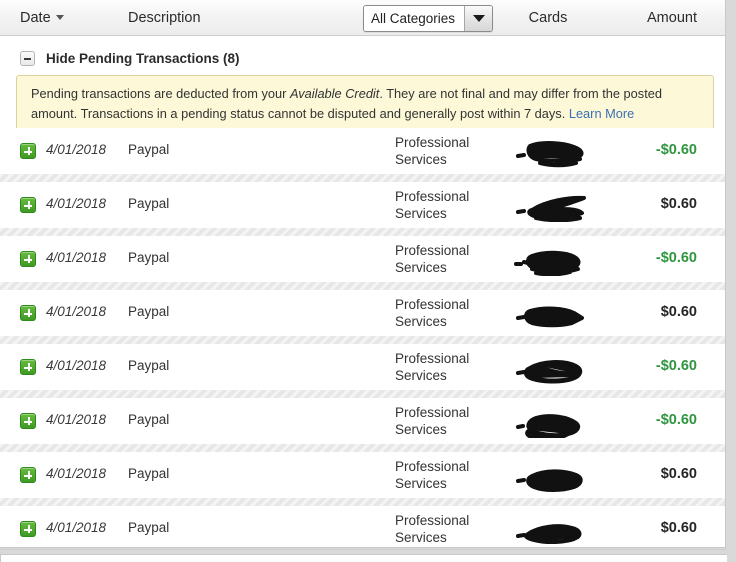  What do you see at coordinates (59, 17) in the screenshot?
I see `sort-chevron-down-icon` at bounding box center [59, 17].